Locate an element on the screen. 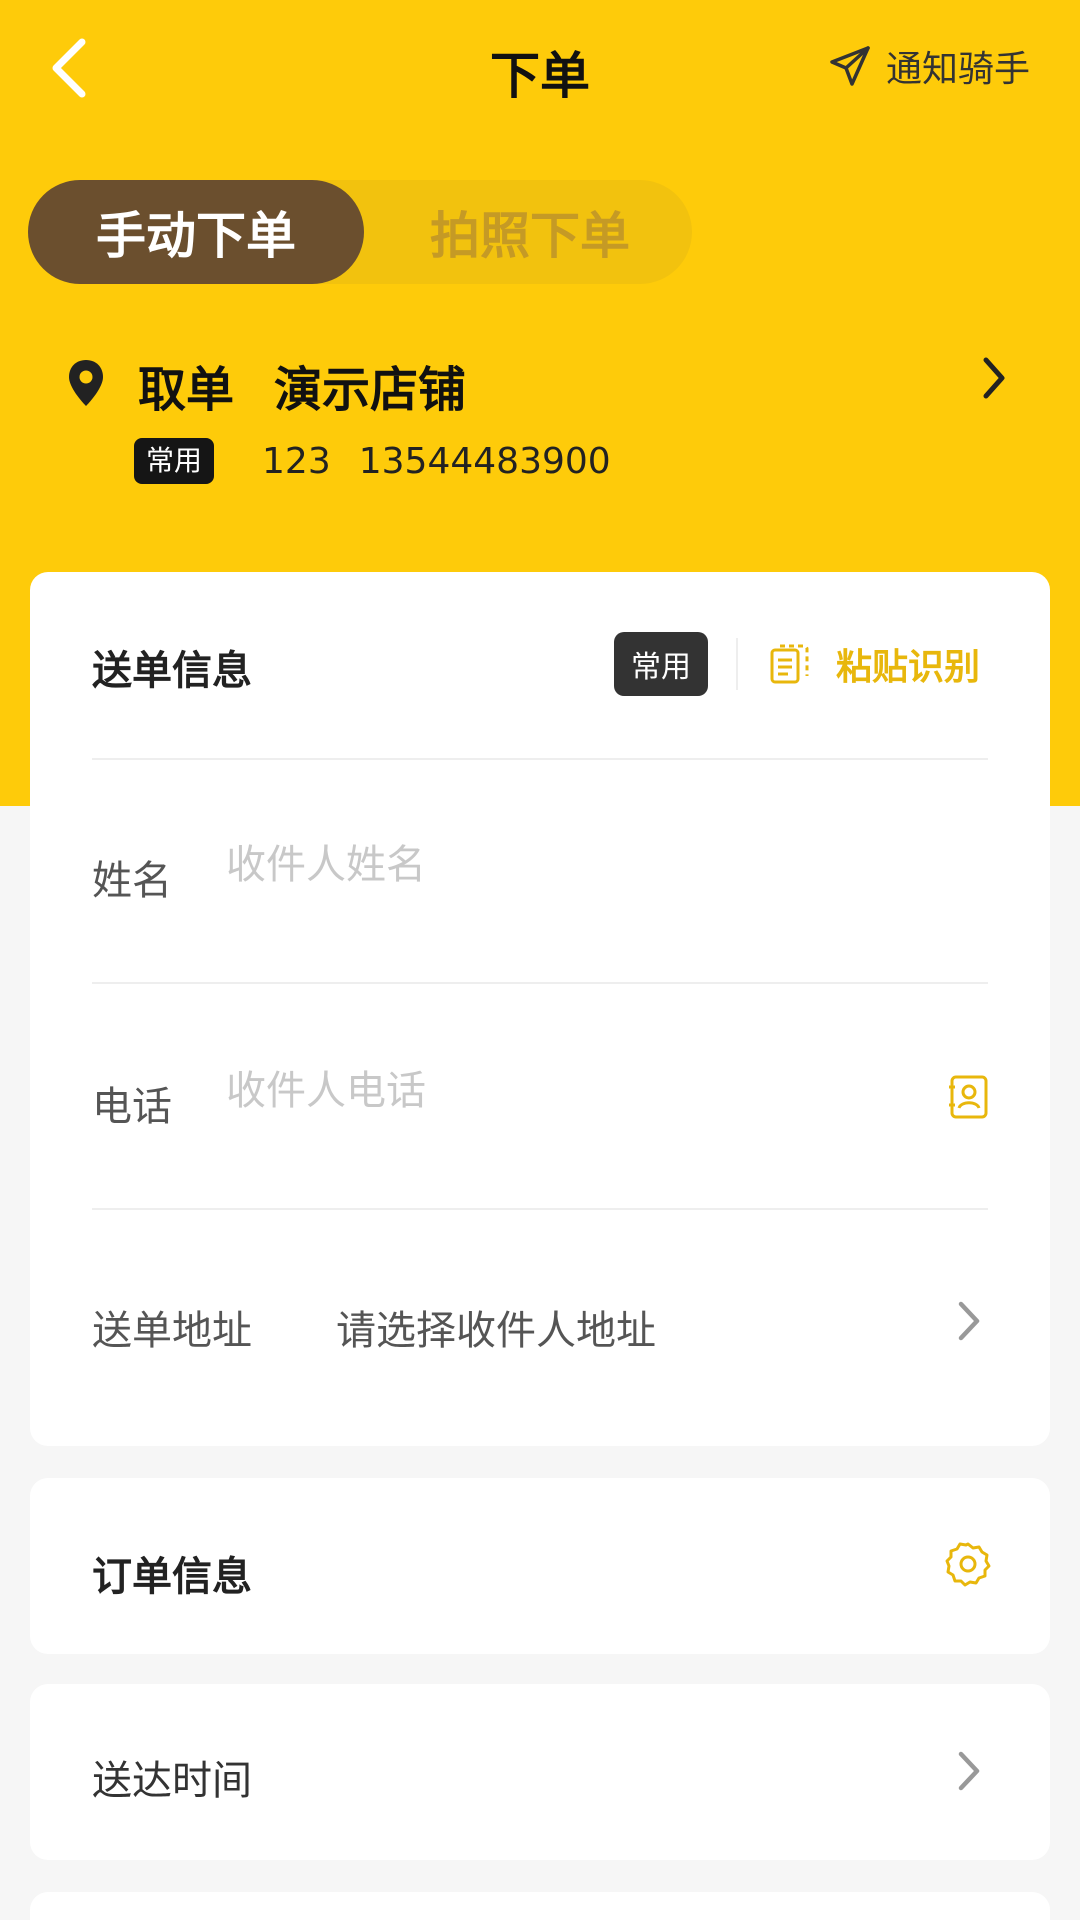 This screenshot has height=1920, width=1080. pickup-info: 取单 演示店铺 常用 123 13544483900 is located at coordinates (540, 420).